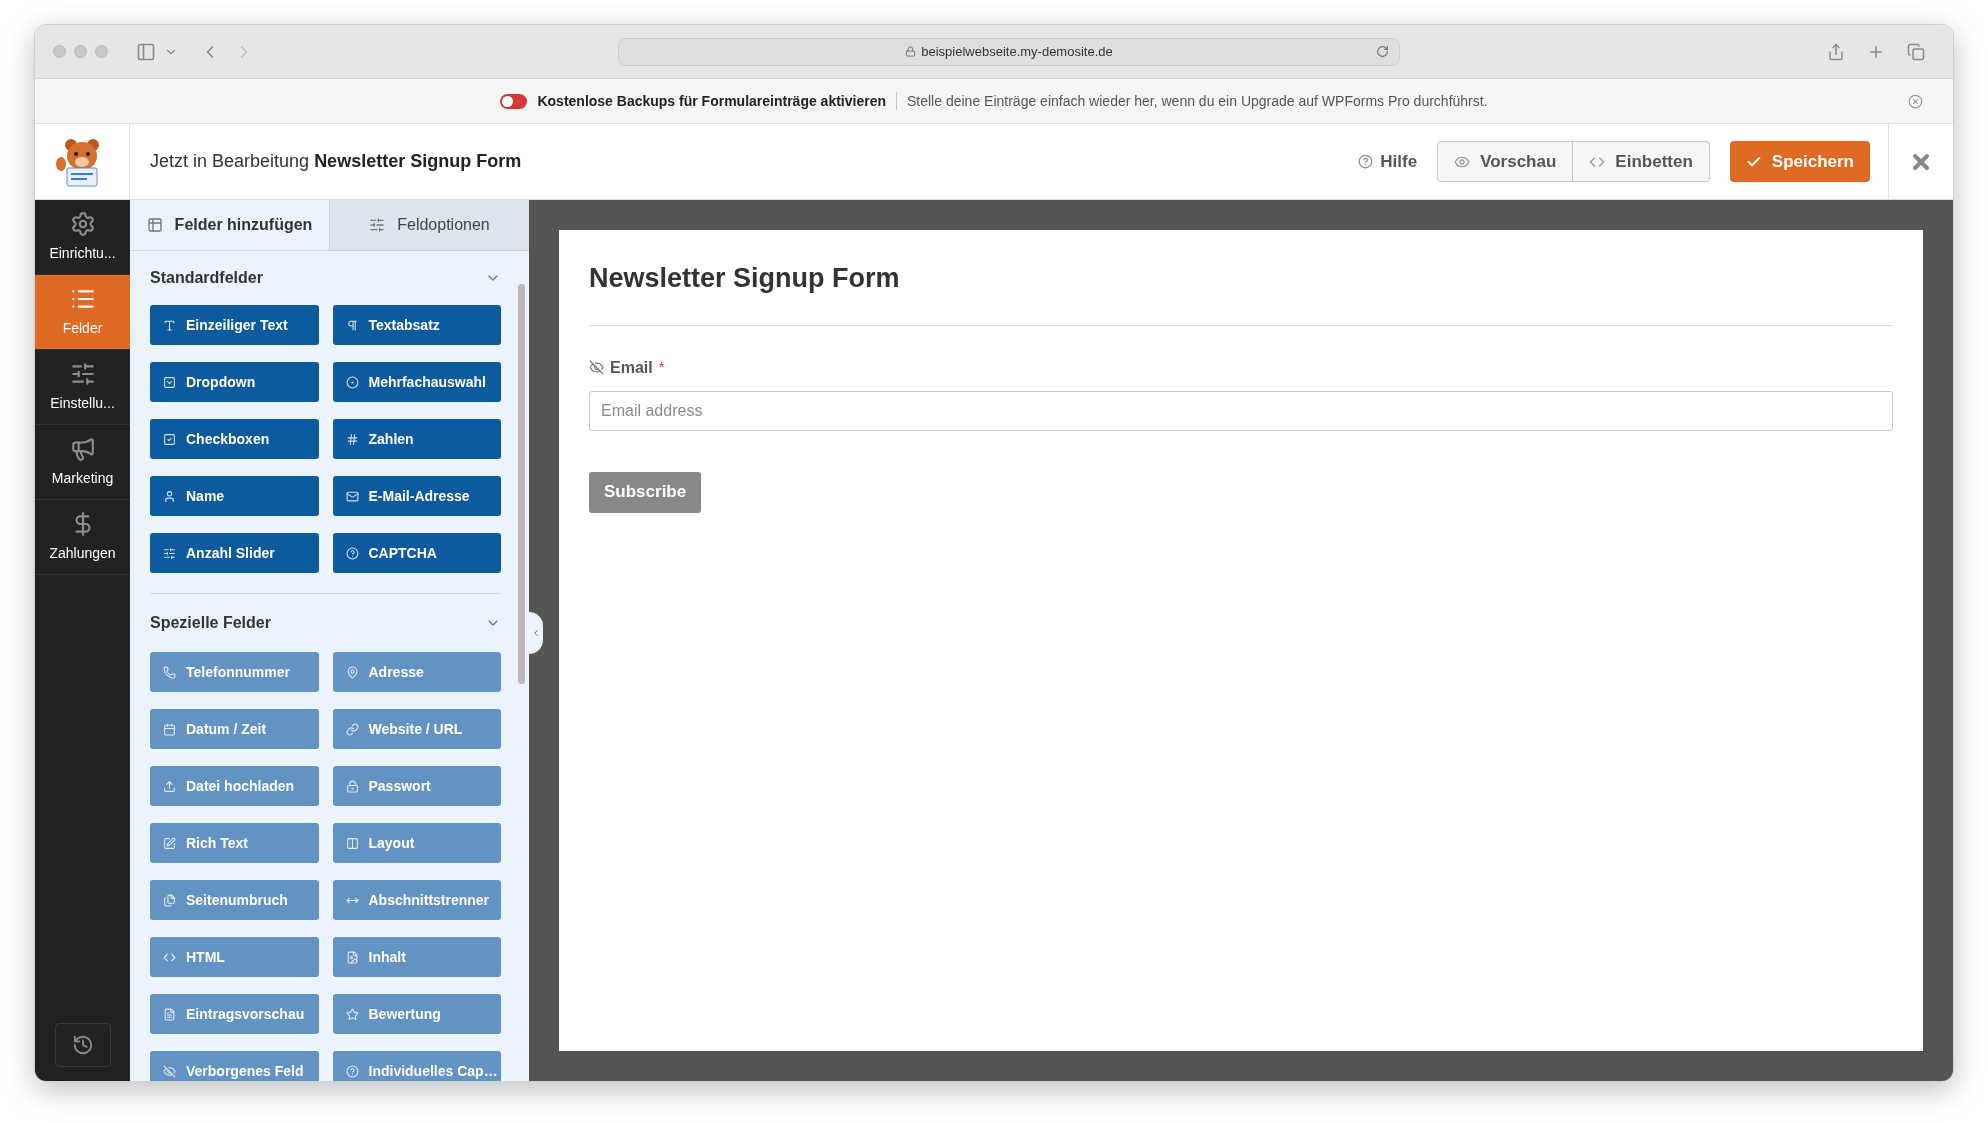 This screenshot has height=1123, width=1988. What do you see at coordinates (429, 225) in the screenshot?
I see `panel-tab: Feldoptionen` at bounding box center [429, 225].